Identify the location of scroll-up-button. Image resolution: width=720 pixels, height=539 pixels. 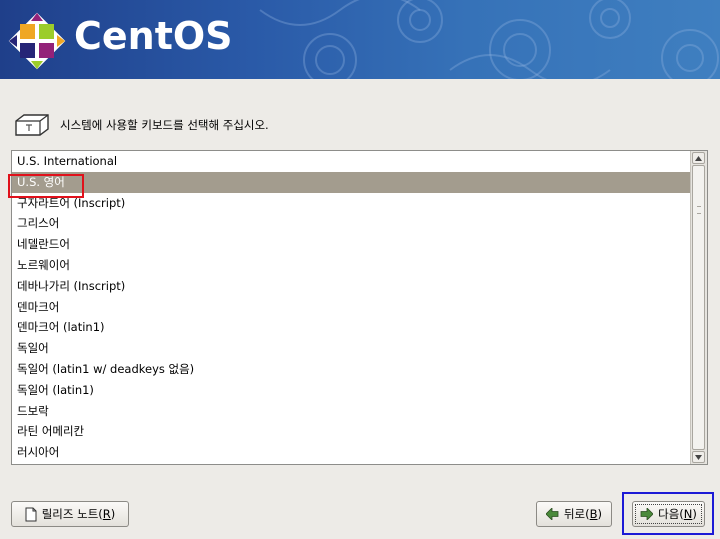
(698, 158).